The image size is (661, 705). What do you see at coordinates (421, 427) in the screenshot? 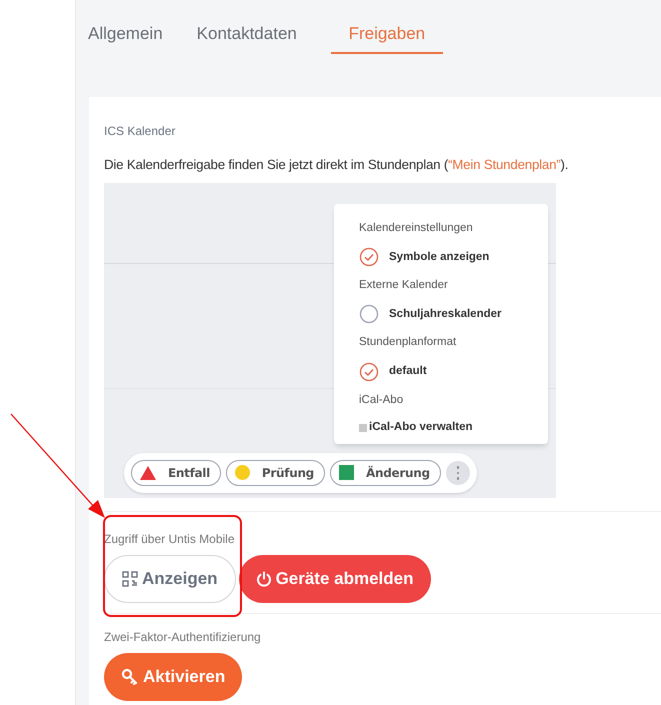
I see `menu-link: iCal-Abo verwalten` at bounding box center [421, 427].